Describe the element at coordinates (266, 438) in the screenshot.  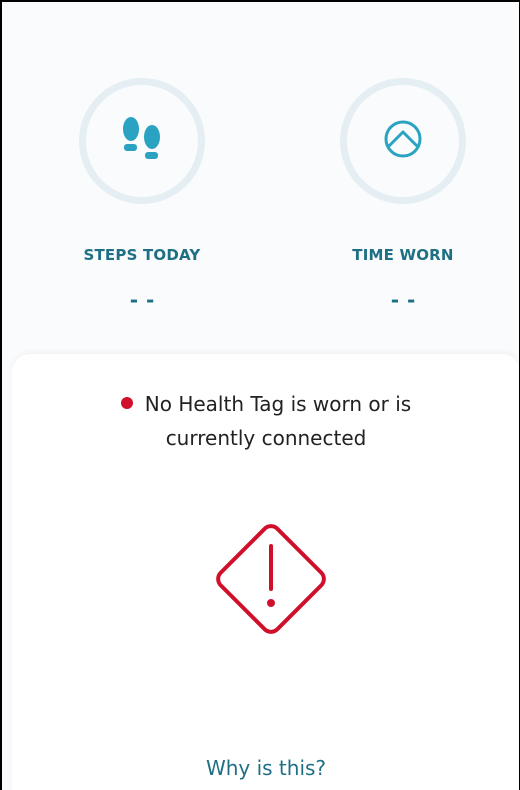
I see `status-message-line2: currently connected` at that location.